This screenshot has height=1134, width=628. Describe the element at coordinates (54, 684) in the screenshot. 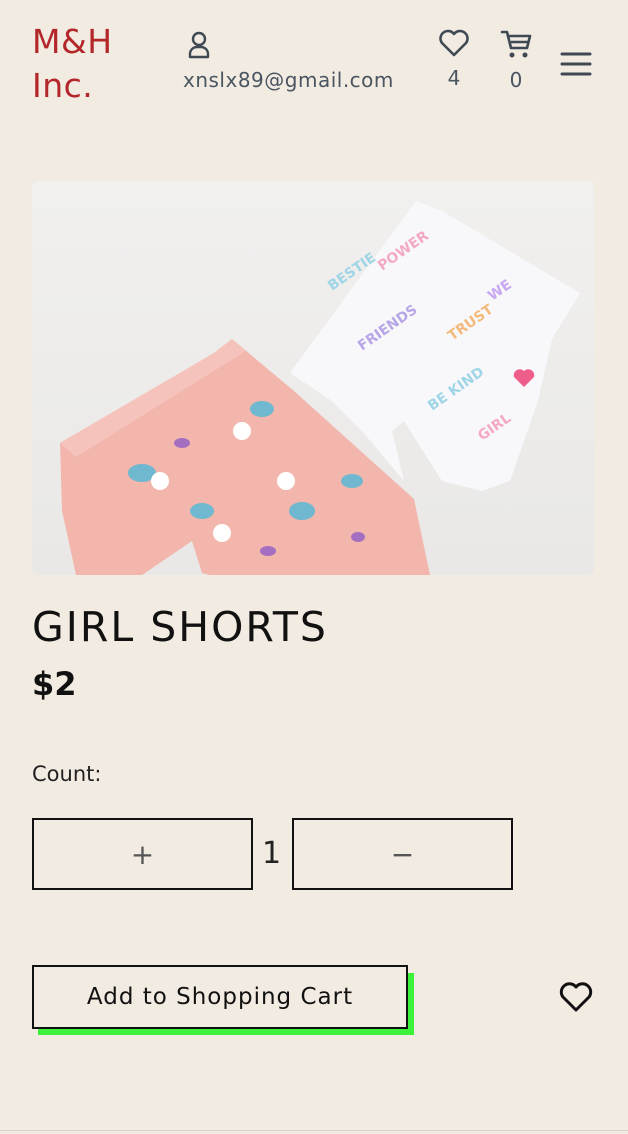

I see `product-price: $2` at that location.